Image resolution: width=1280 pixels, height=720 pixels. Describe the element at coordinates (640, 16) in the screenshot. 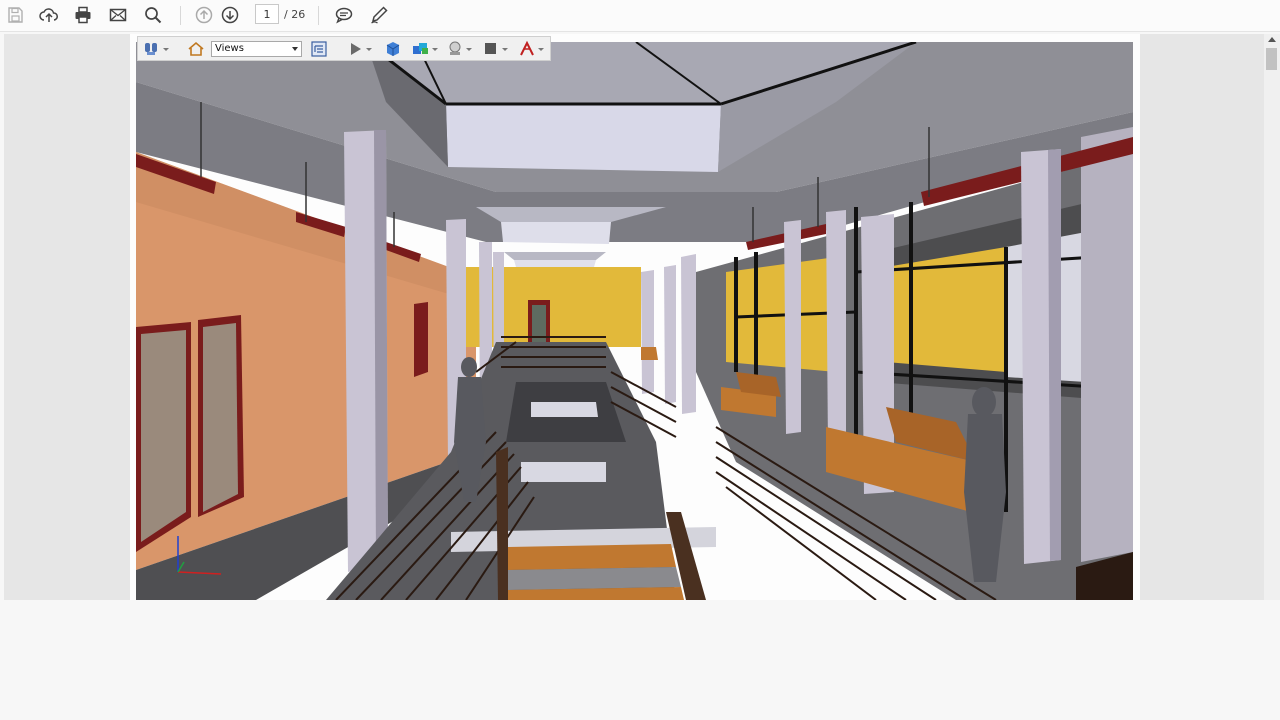

I see `top-toolbar: / 26` at that location.